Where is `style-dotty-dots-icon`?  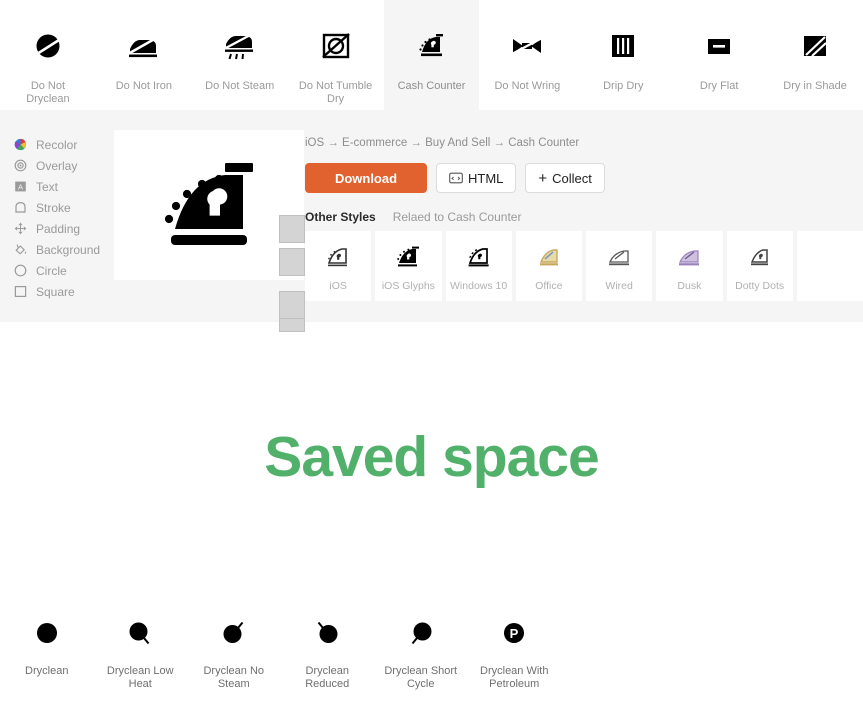
style-dotty-dots-icon is located at coordinates (760, 257).